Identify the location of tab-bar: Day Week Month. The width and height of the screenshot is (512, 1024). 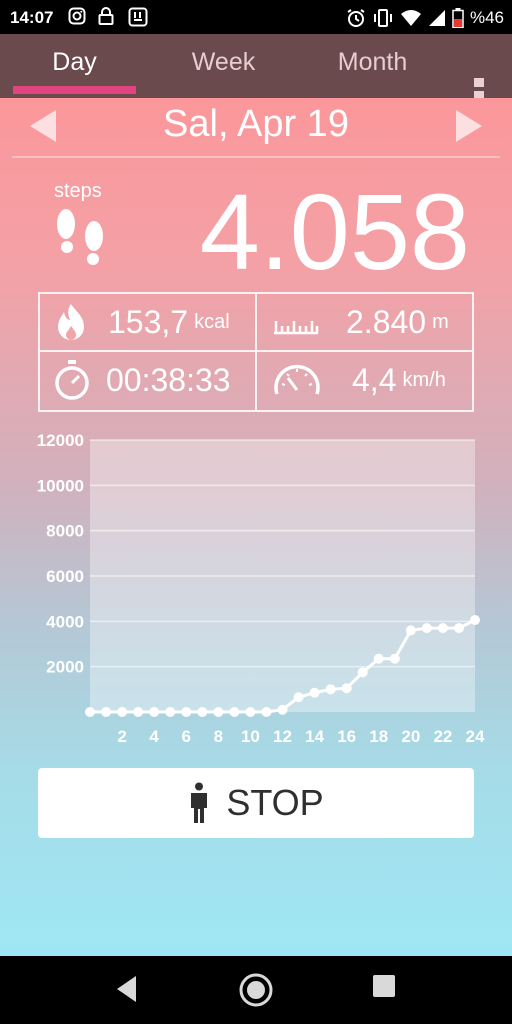
(256, 73).